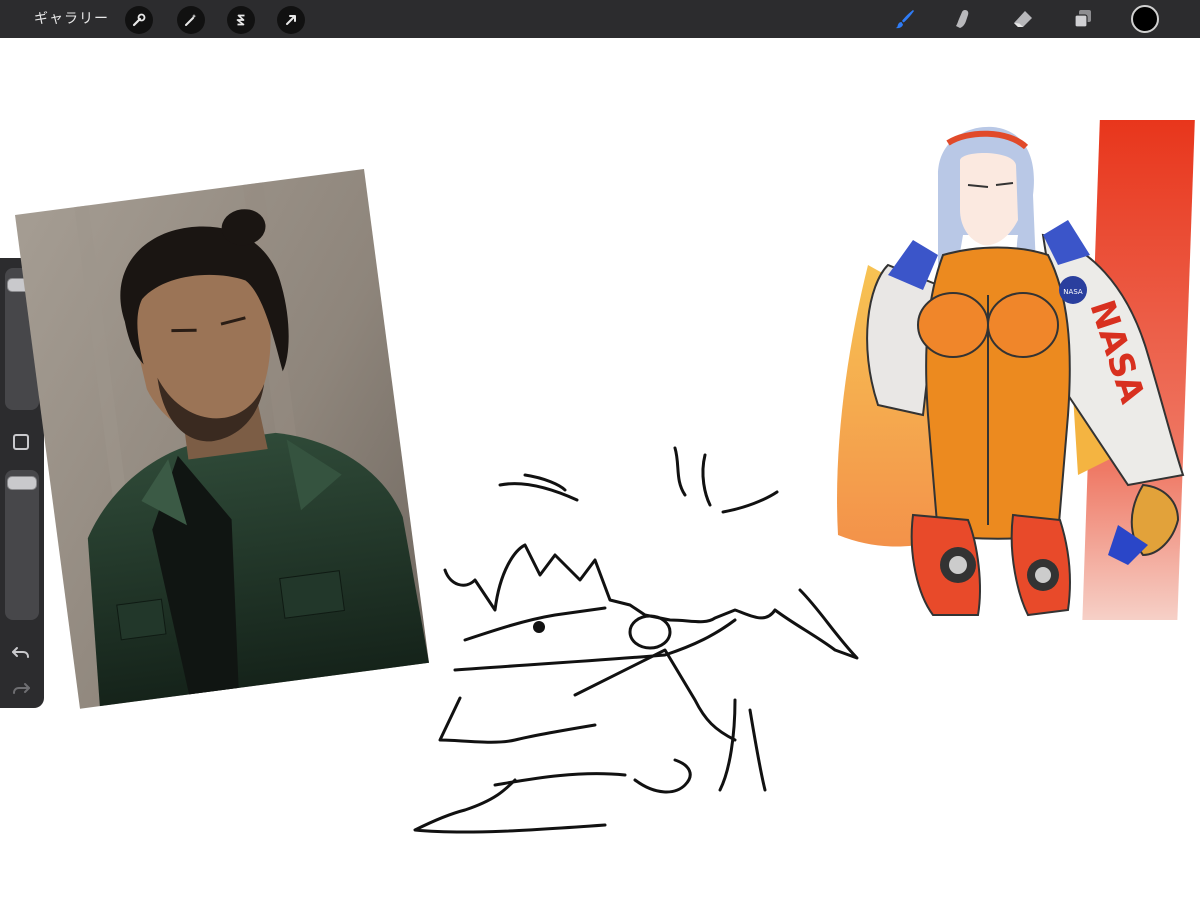 The width and height of the screenshot is (1200, 900). I want to click on adjustments-button, so click(191, 20).